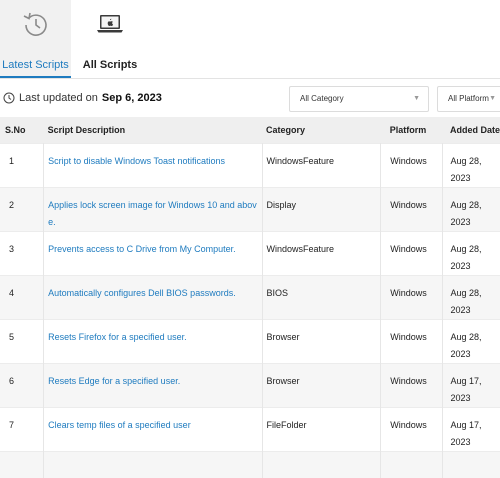  Describe the element at coordinates (119, 425) in the screenshot. I see `script-link: Clears temp files of a specified user` at that location.